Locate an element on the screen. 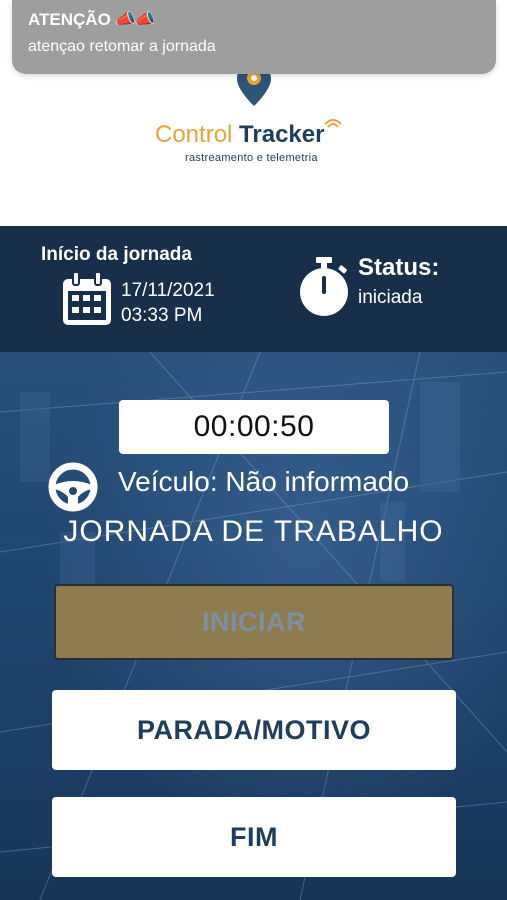  notification-banner: ATENÇÃO 📣📣 atençao retomar a jornada is located at coordinates (254, 37).